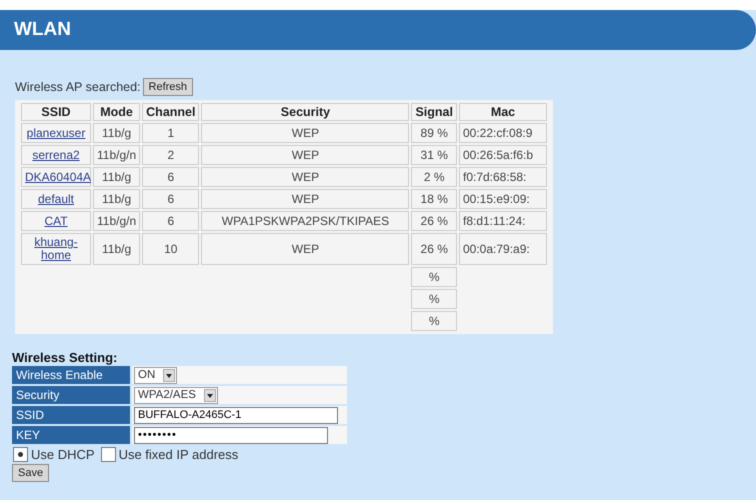 This screenshot has height=500, width=756. Describe the element at coordinates (171, 112) in the screenshot. I see `column-header: Channel` at that location.